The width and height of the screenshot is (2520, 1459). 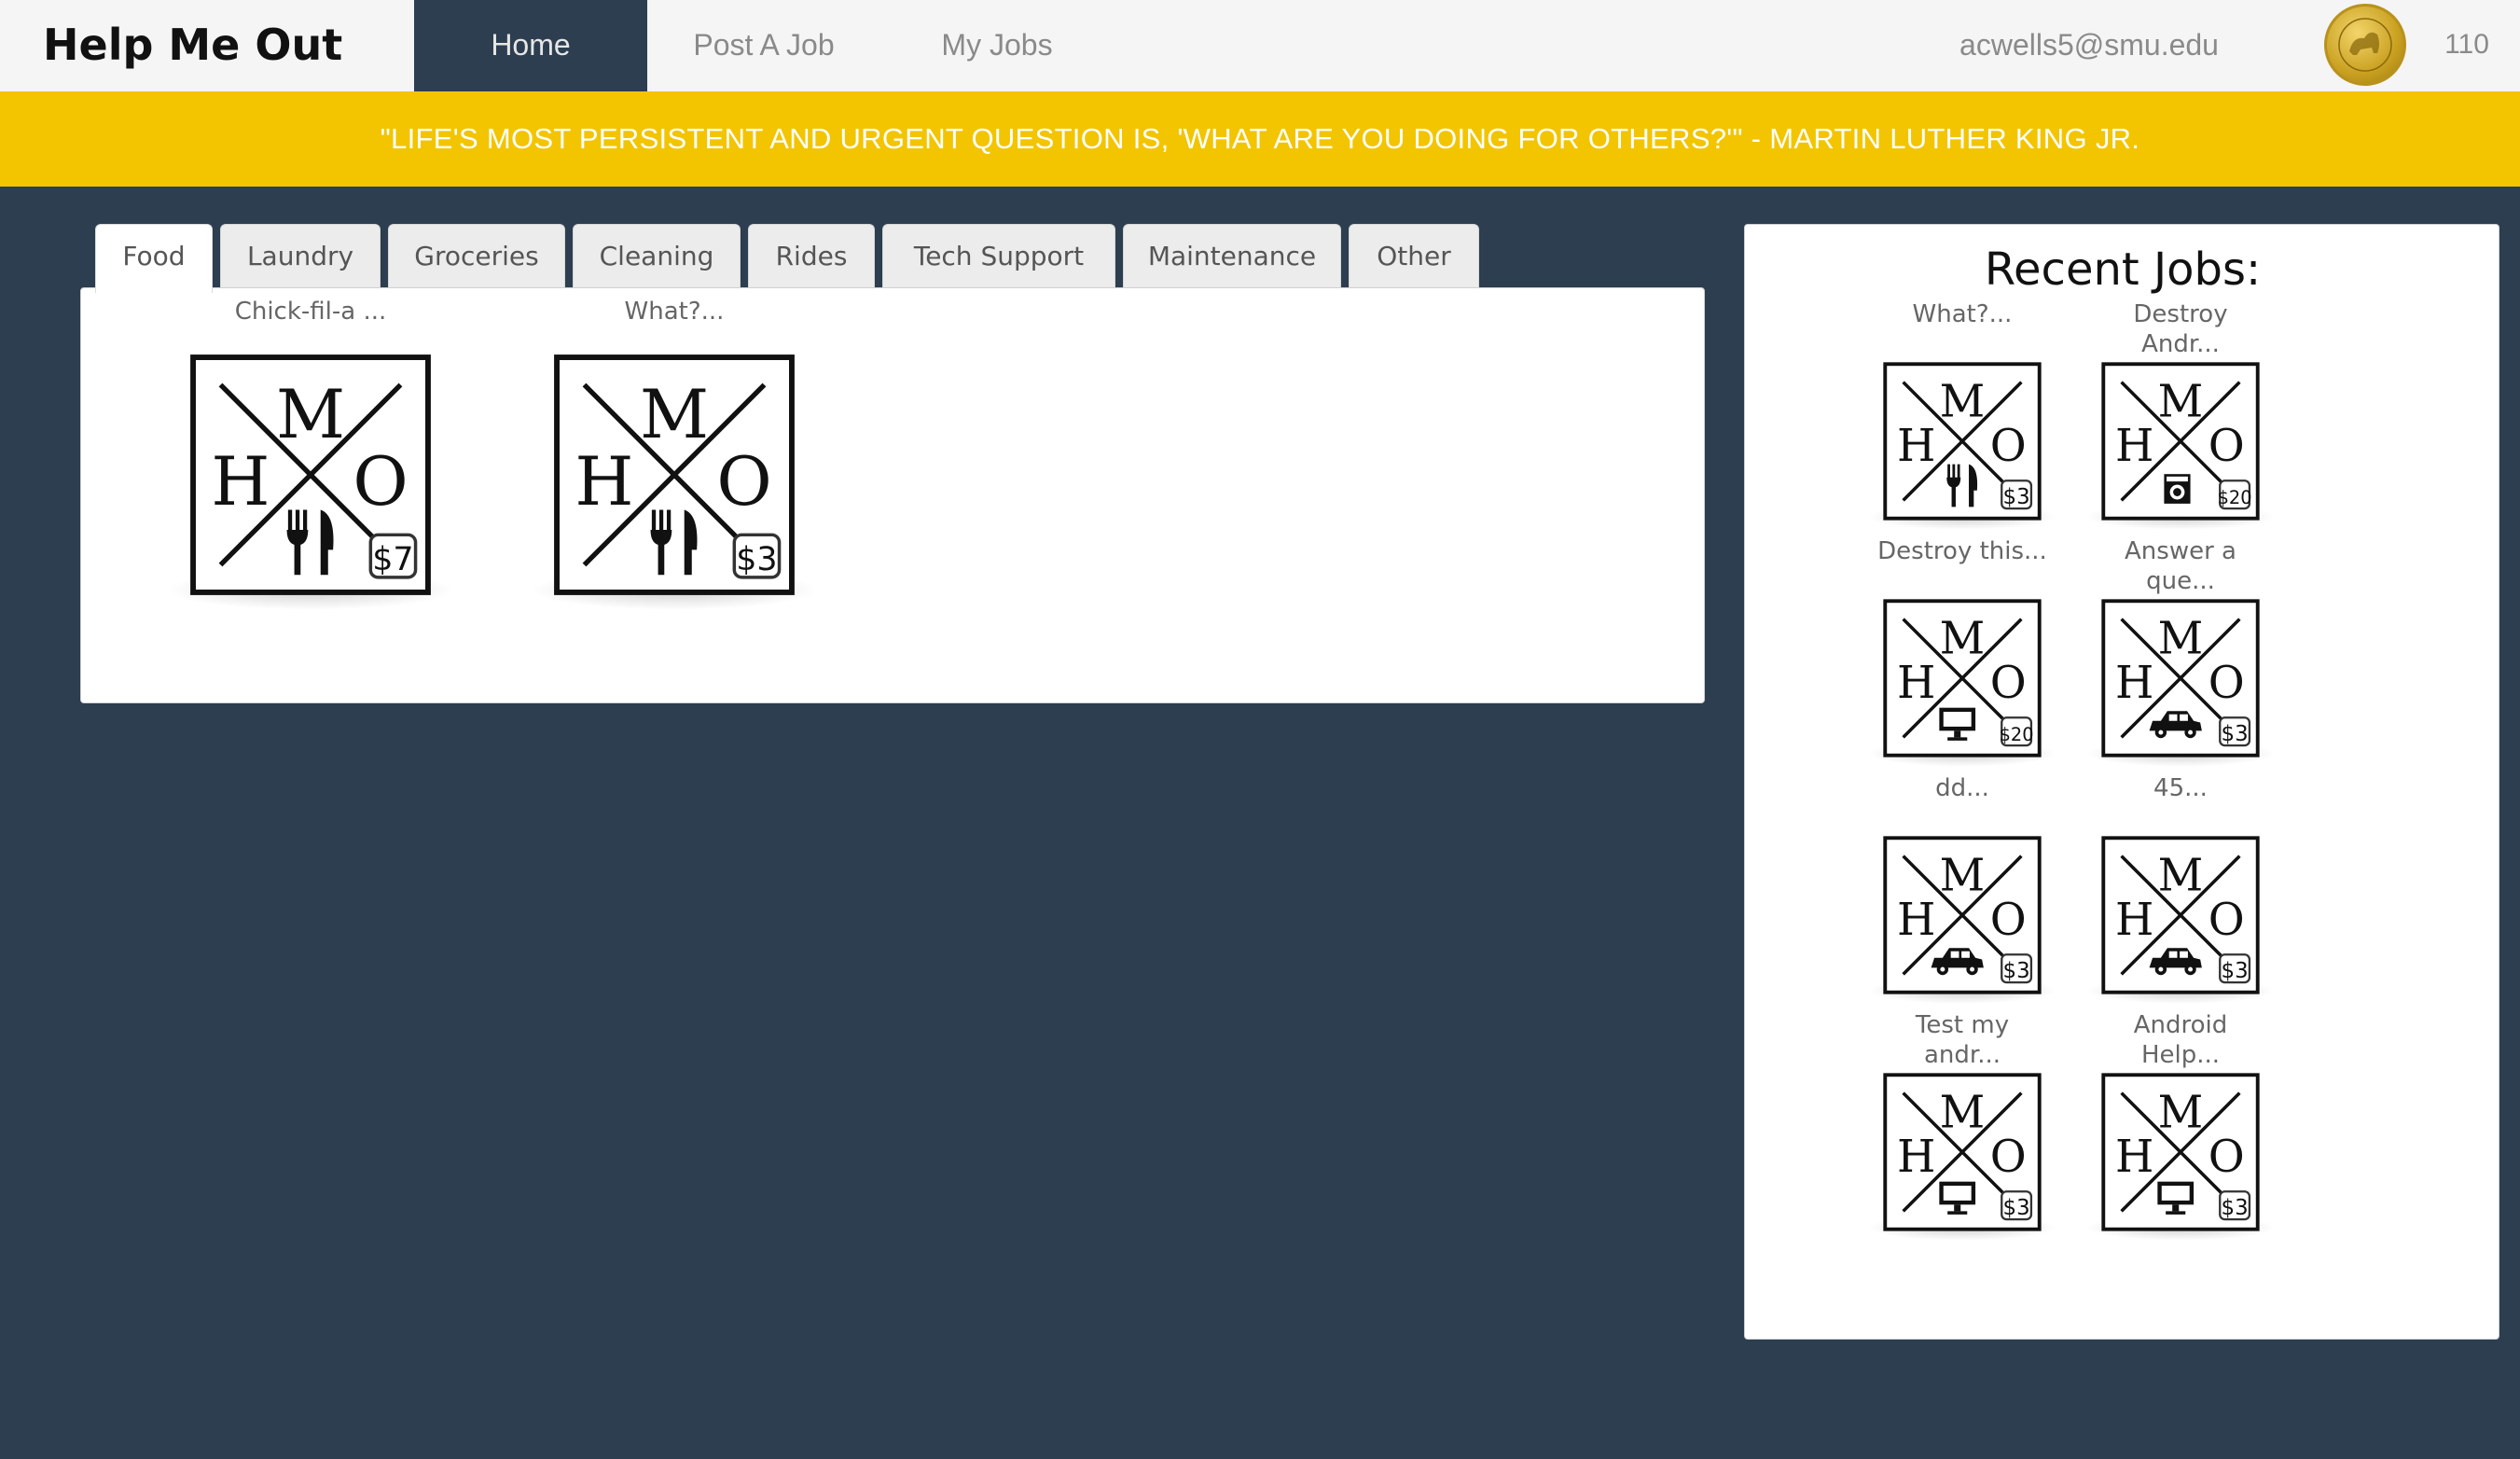 What do you see at coordinates (1232, 256) in the screenshot?
I see `tab-maintenance: Maintenance` at bounding box center [1232, 256].